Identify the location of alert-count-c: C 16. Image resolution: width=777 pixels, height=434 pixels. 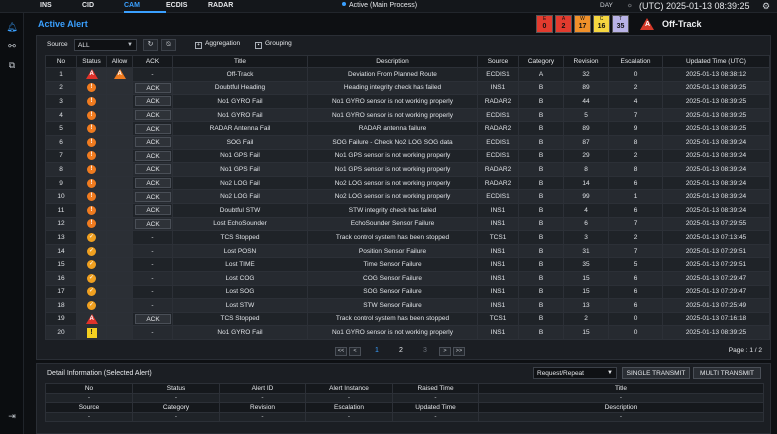
(601, 24).